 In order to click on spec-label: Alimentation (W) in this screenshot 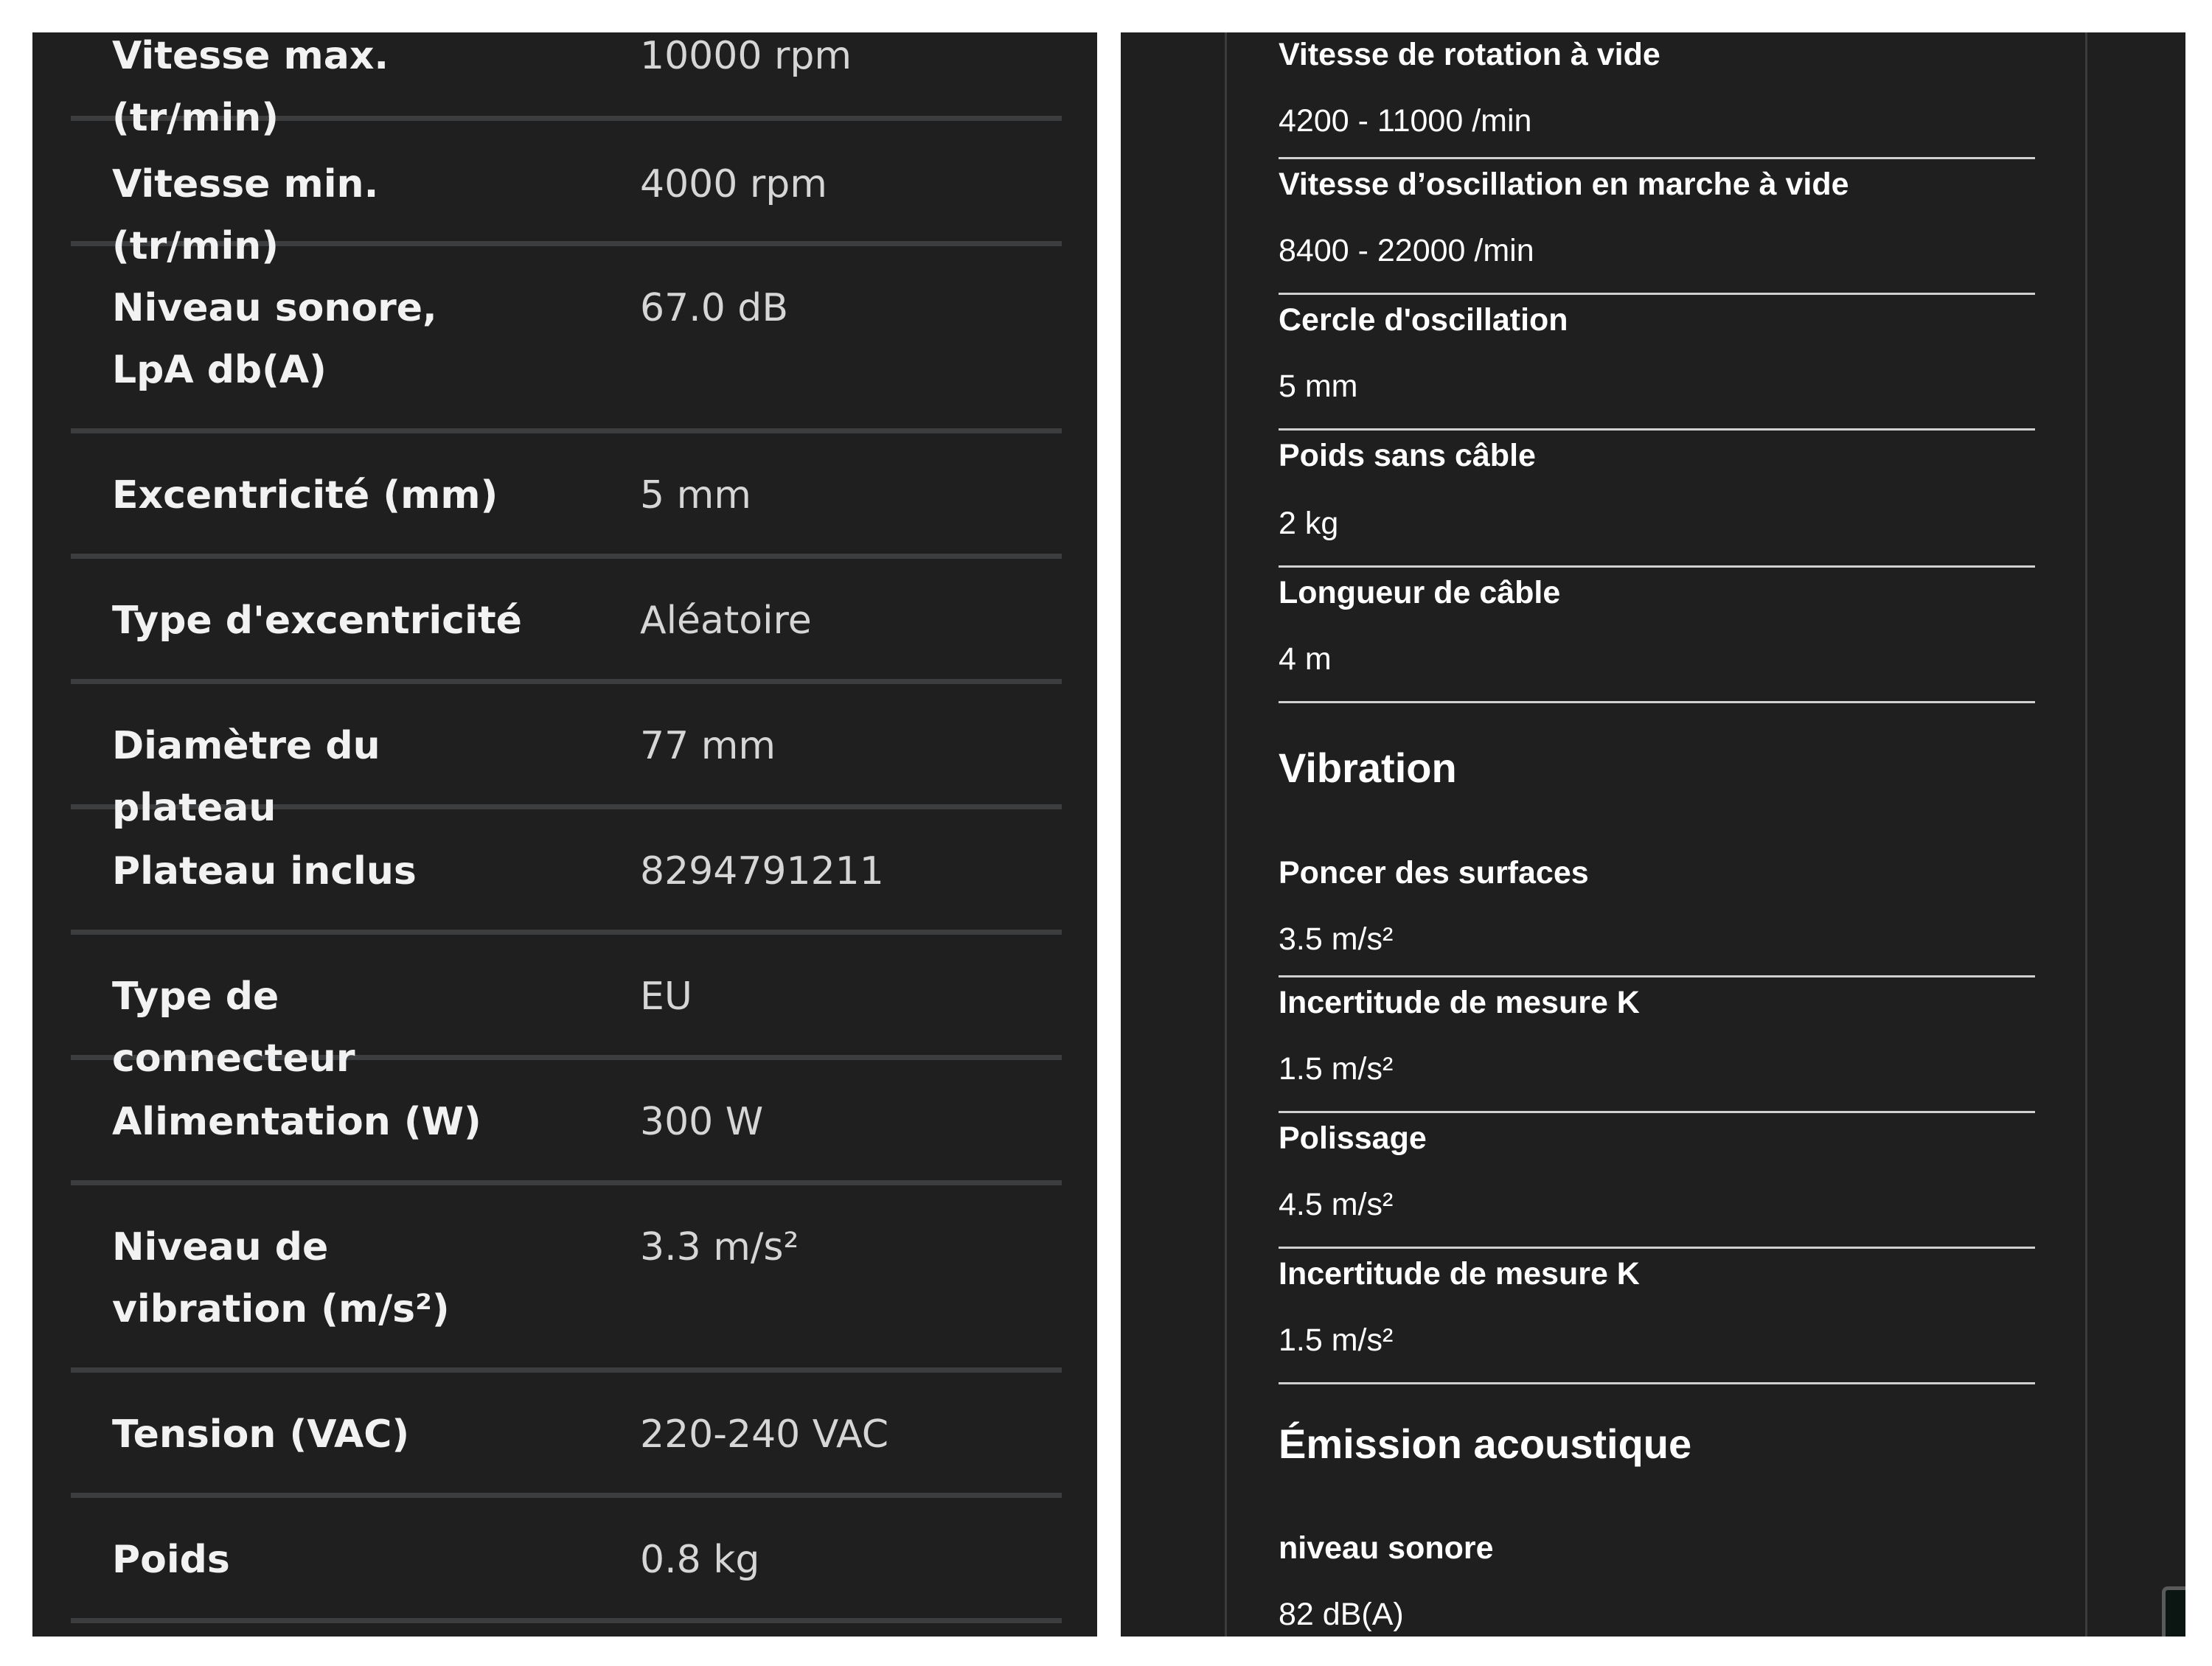, I will do `click(296, 1122)`.